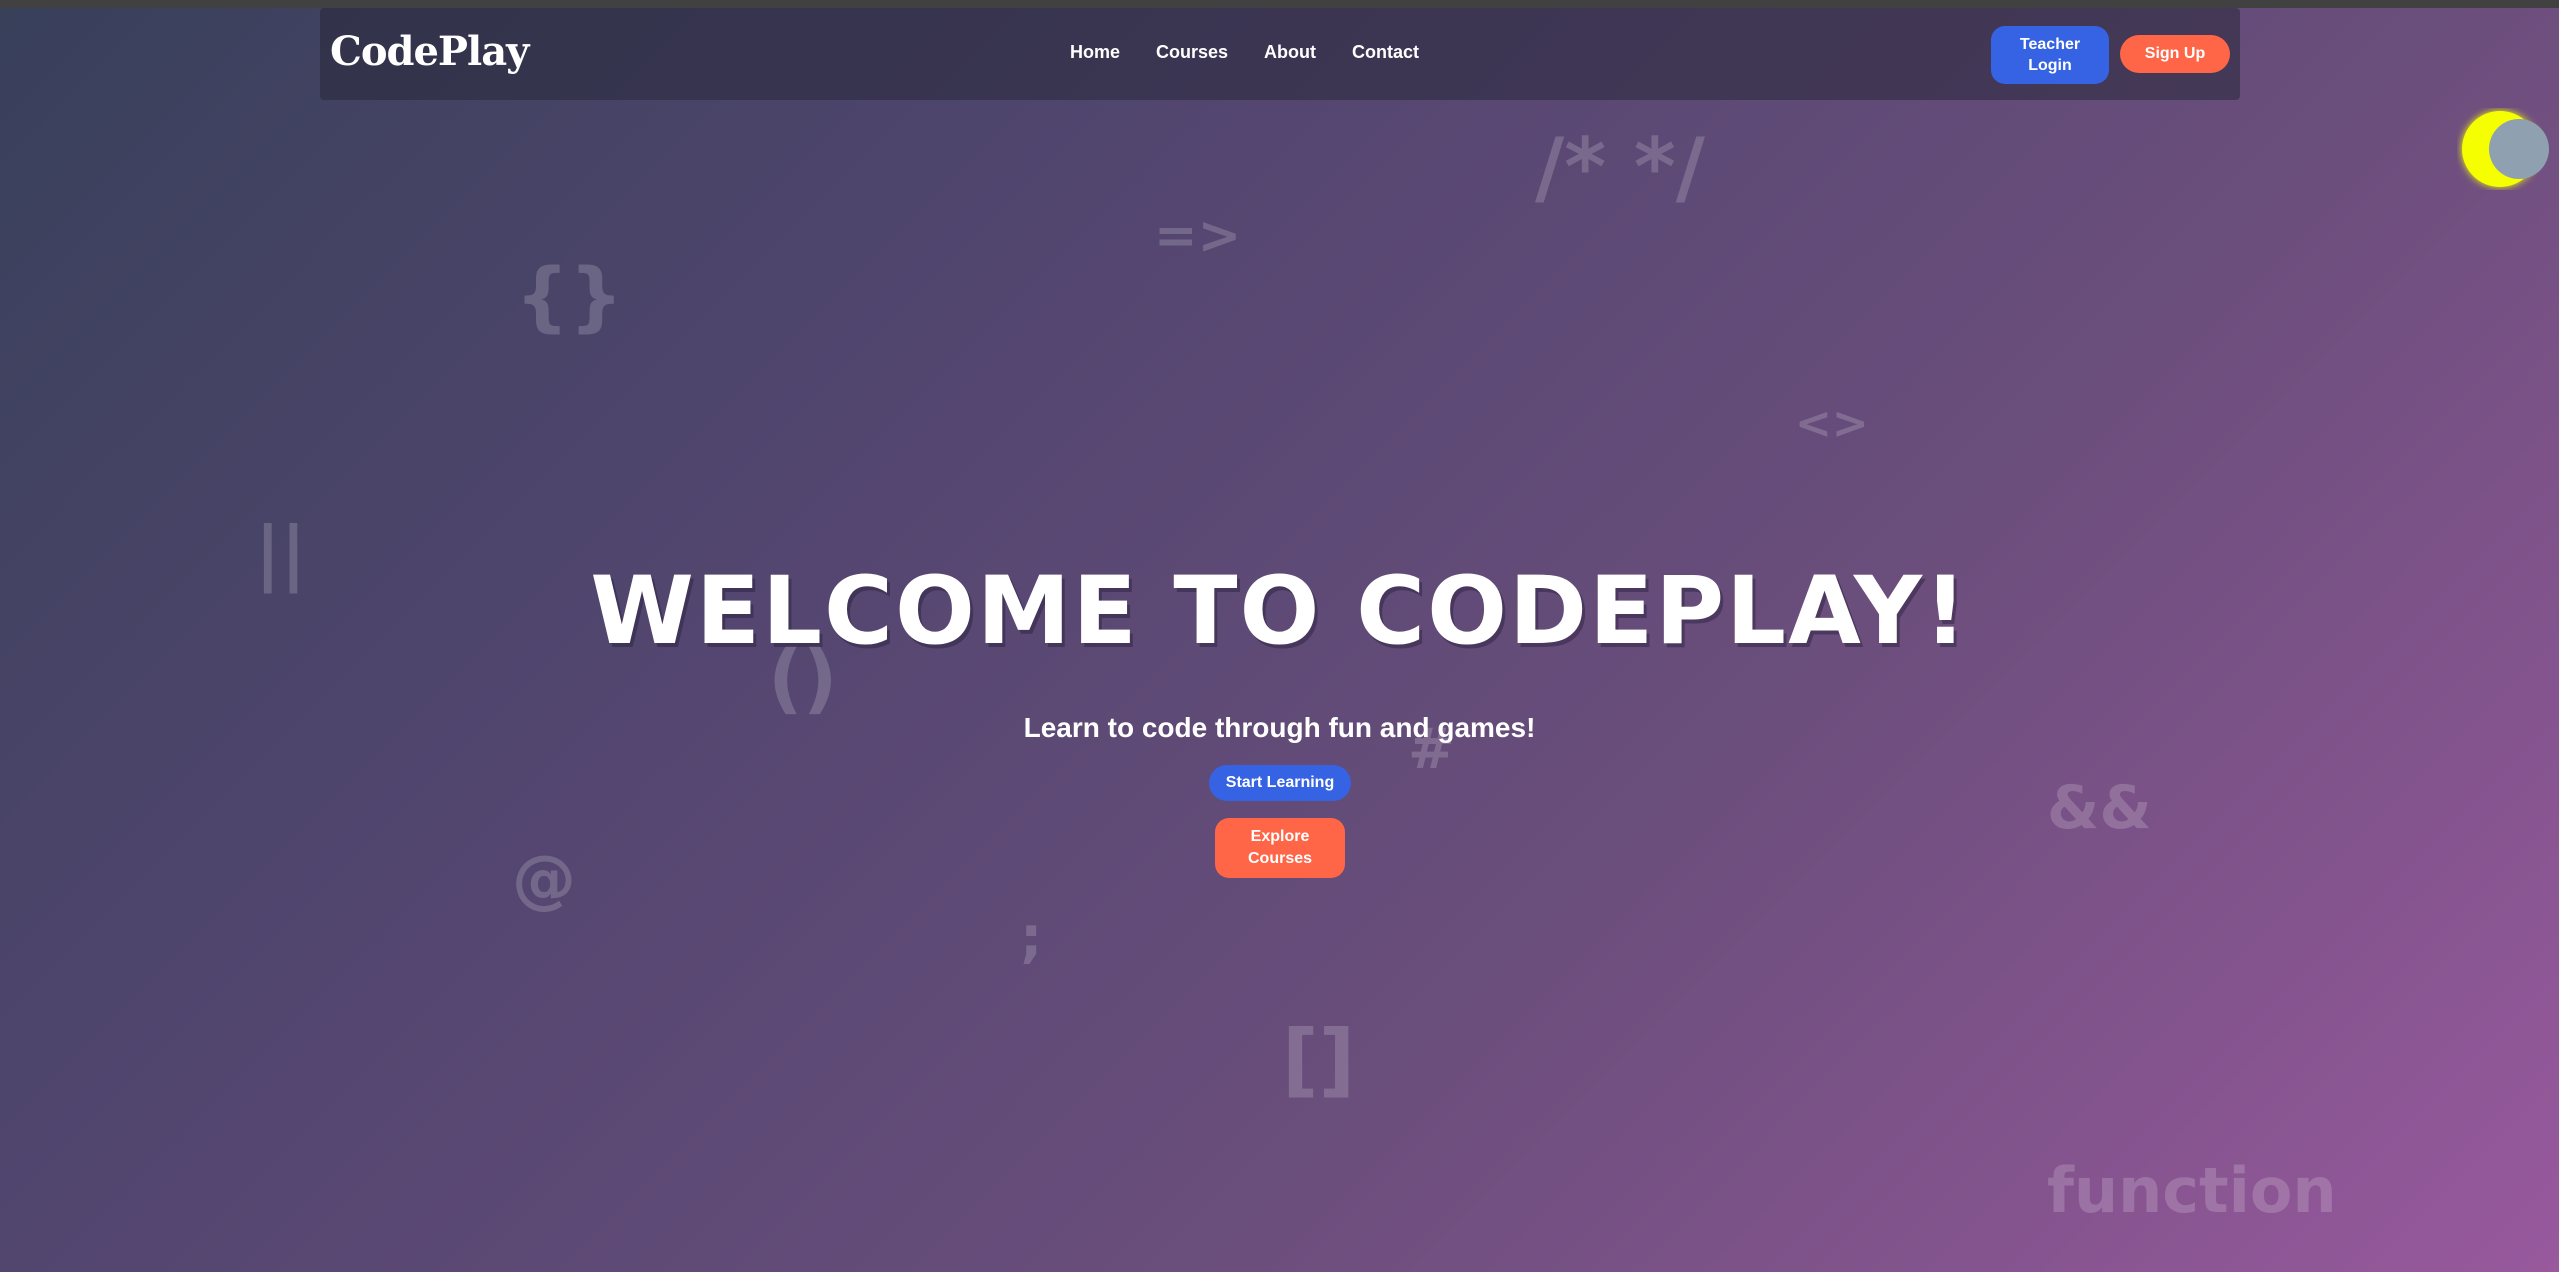 Image resolution: width=2559 pixels, height=1272 pixels. What do you see at coordinates (1280, 836) in the screenshot?
I see `explore-line1: Explore` at bounding box center [1280, 836].